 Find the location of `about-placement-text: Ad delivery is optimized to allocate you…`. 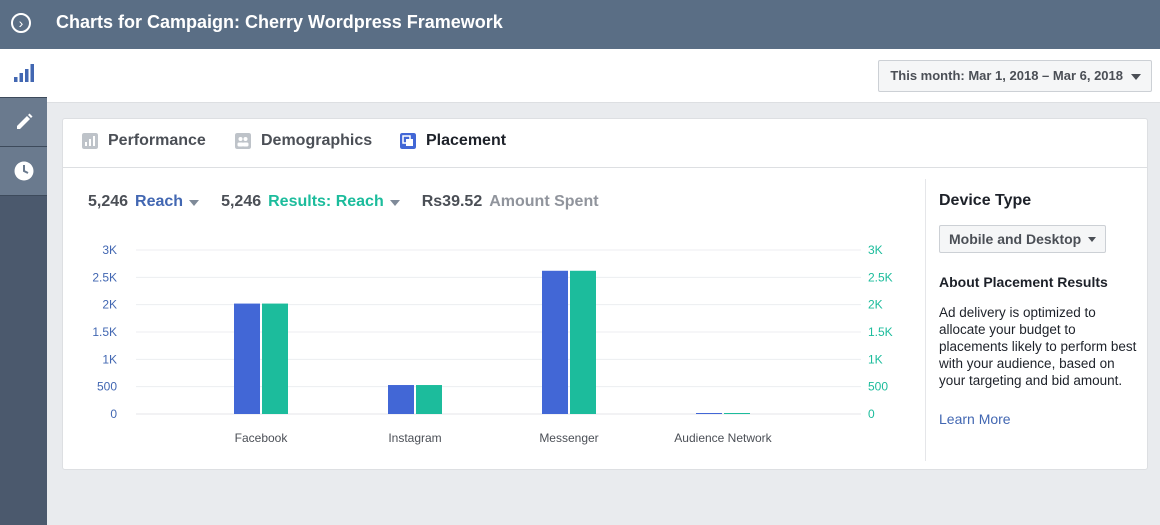

about-placement-text: Ad delivery is optimized to allocate you… is located at coordinates (1038, 346).